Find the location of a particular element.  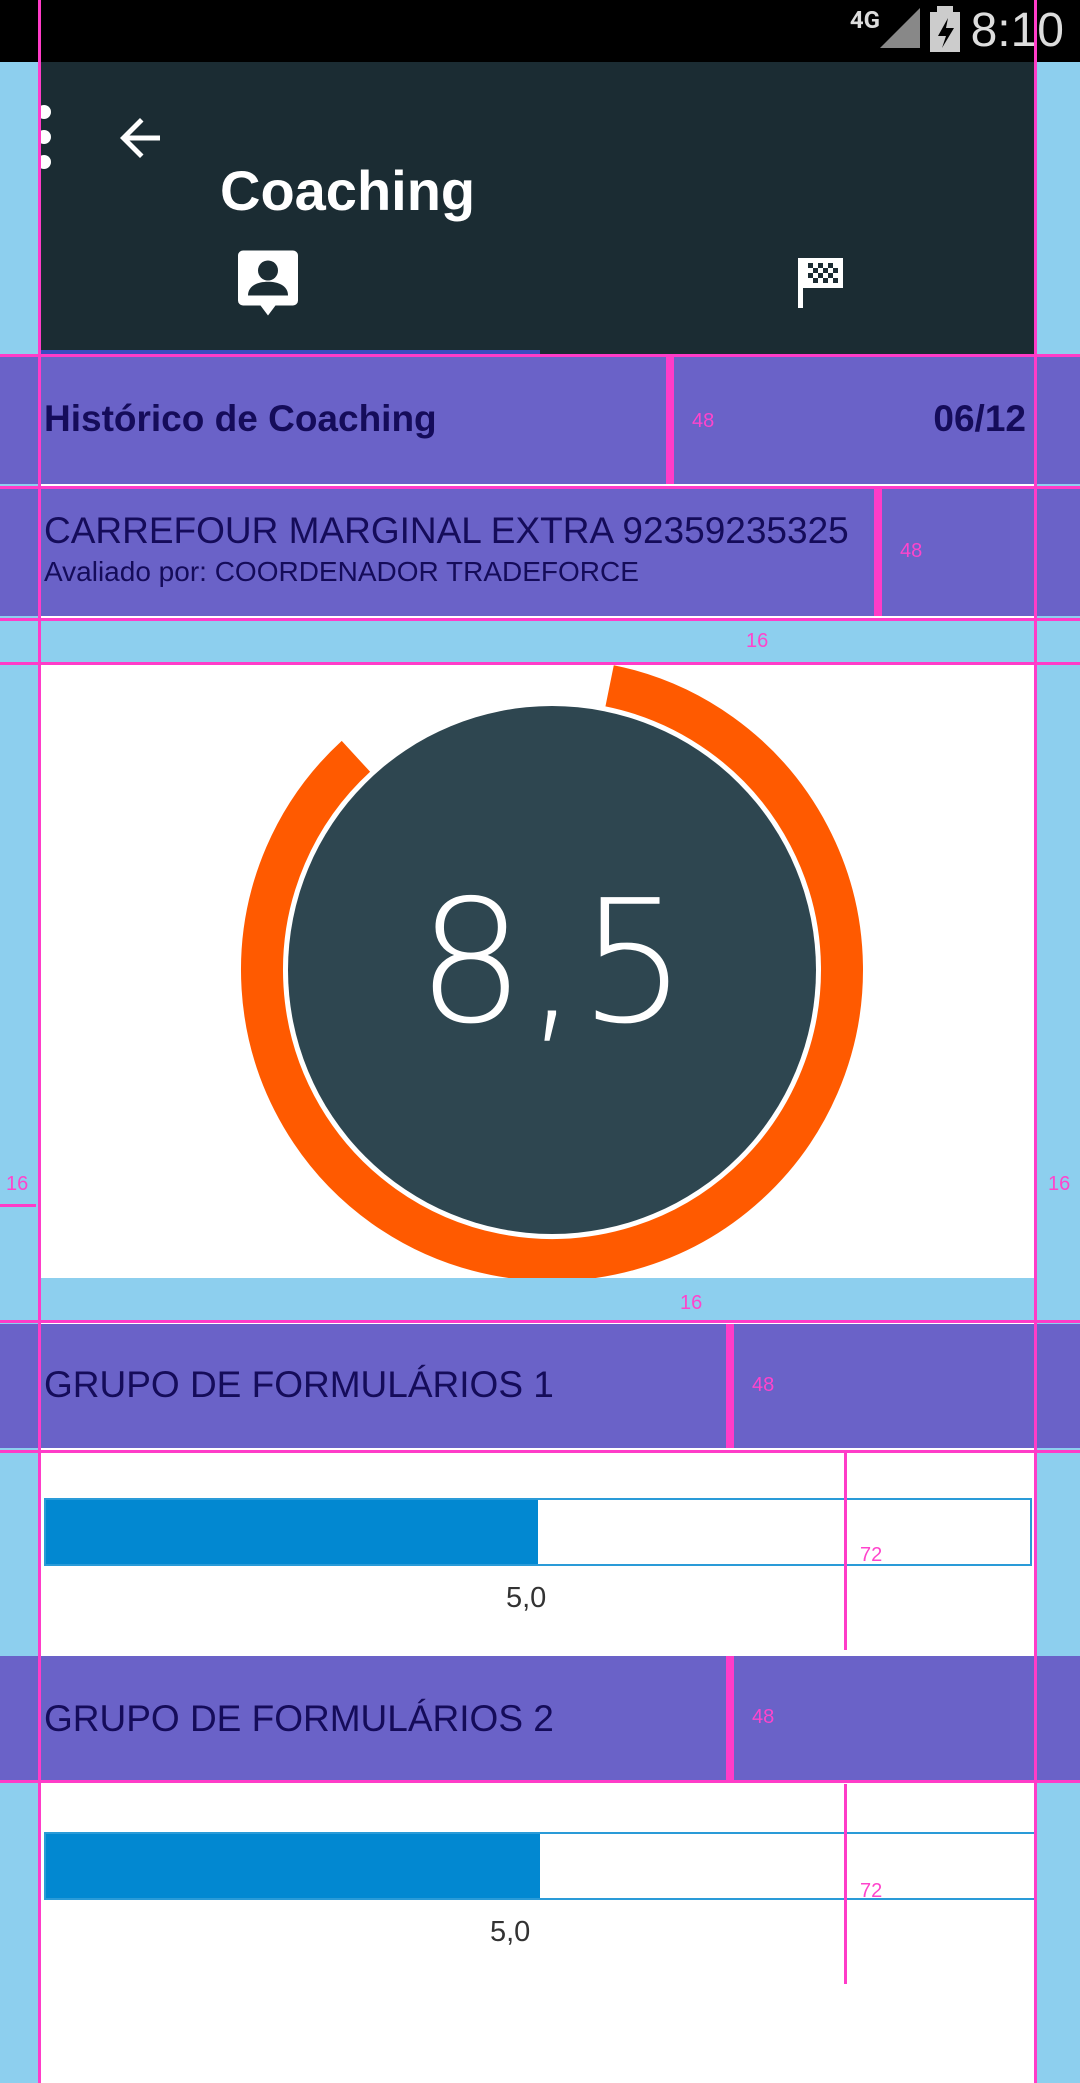

score-value: 8,5 is located at coordinates (552, 963).